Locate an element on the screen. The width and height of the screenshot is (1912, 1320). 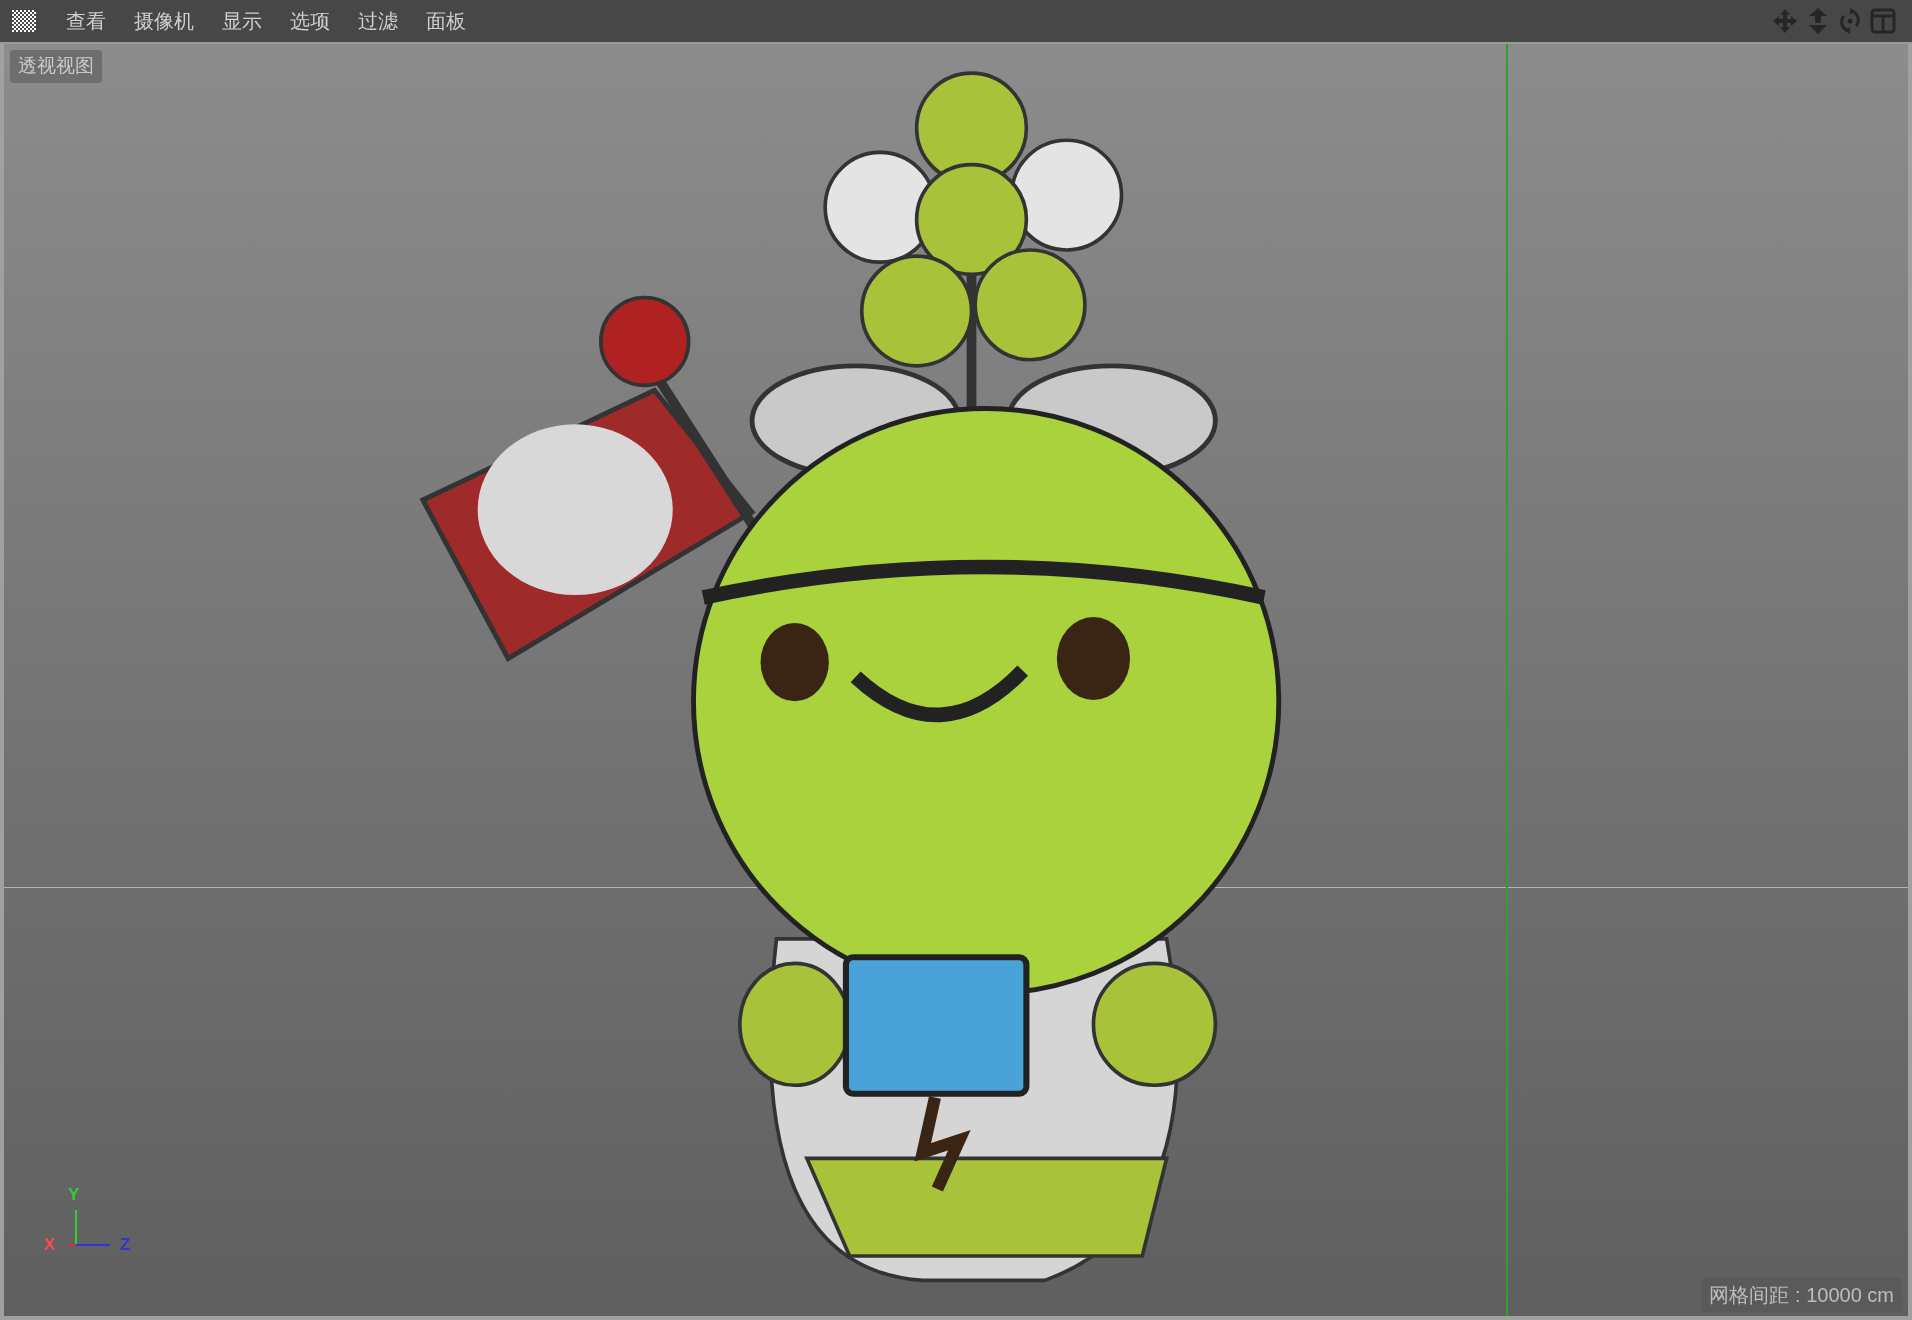
menu-item: 摄像机 is located at coordinates (164, 21).